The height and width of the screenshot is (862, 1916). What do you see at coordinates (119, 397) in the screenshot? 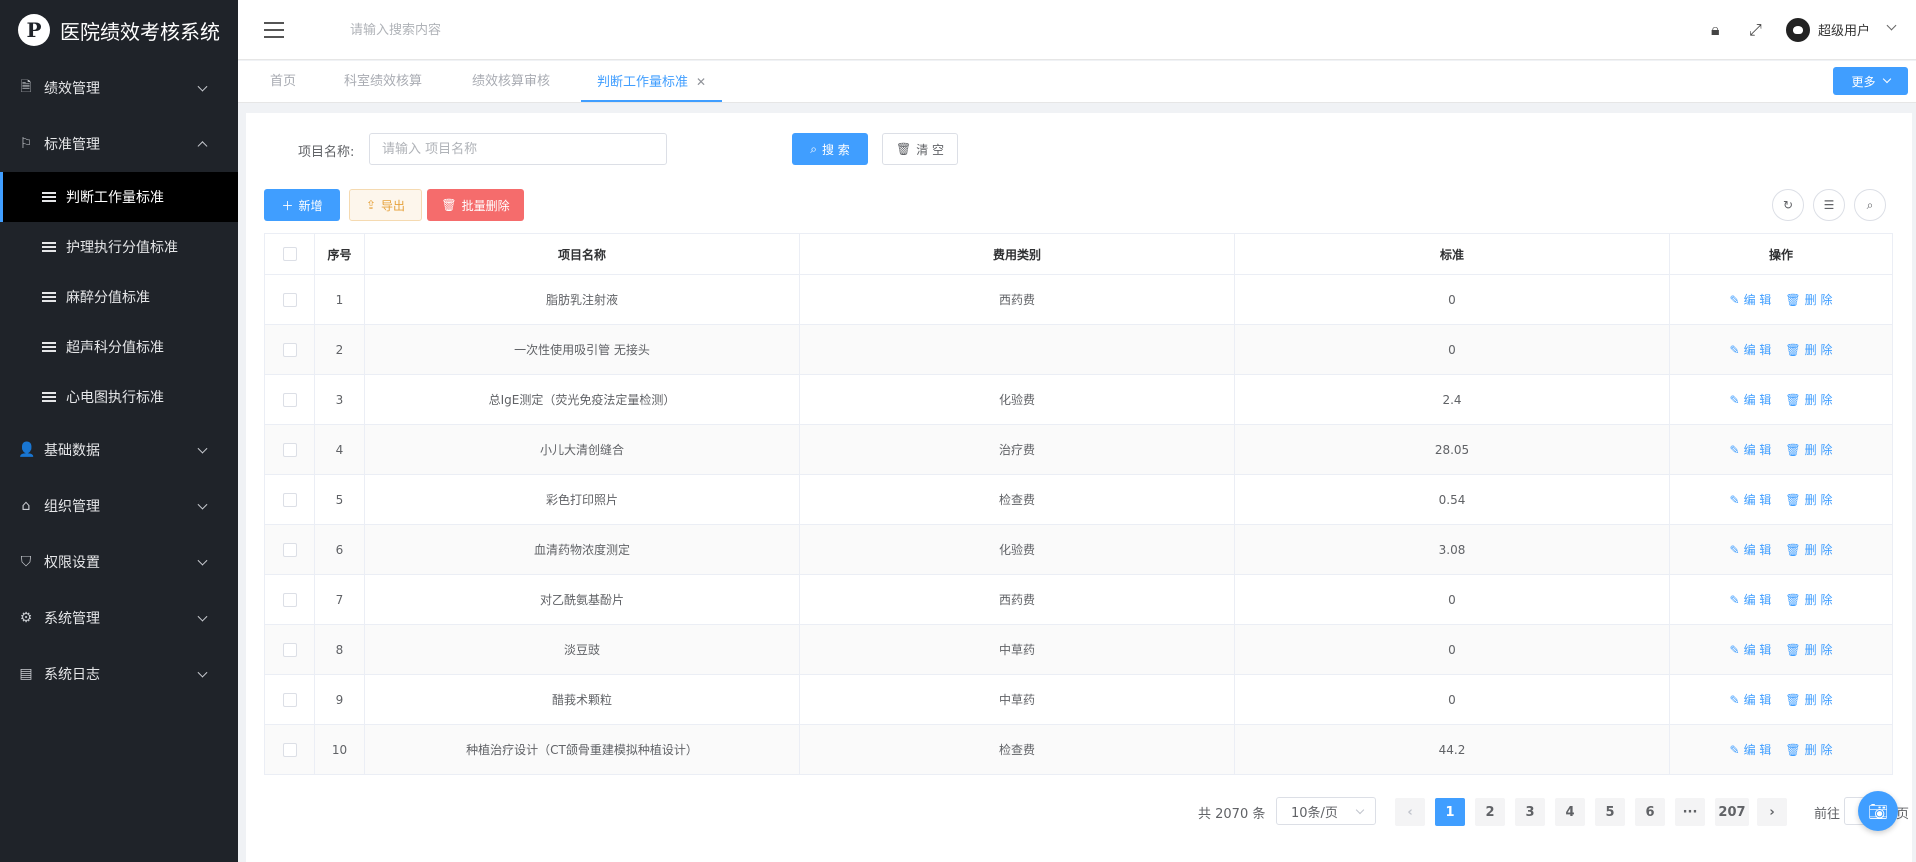
I see `submenu-ecg-standard: 心电图执行标准` at bounding box center [119, 397].